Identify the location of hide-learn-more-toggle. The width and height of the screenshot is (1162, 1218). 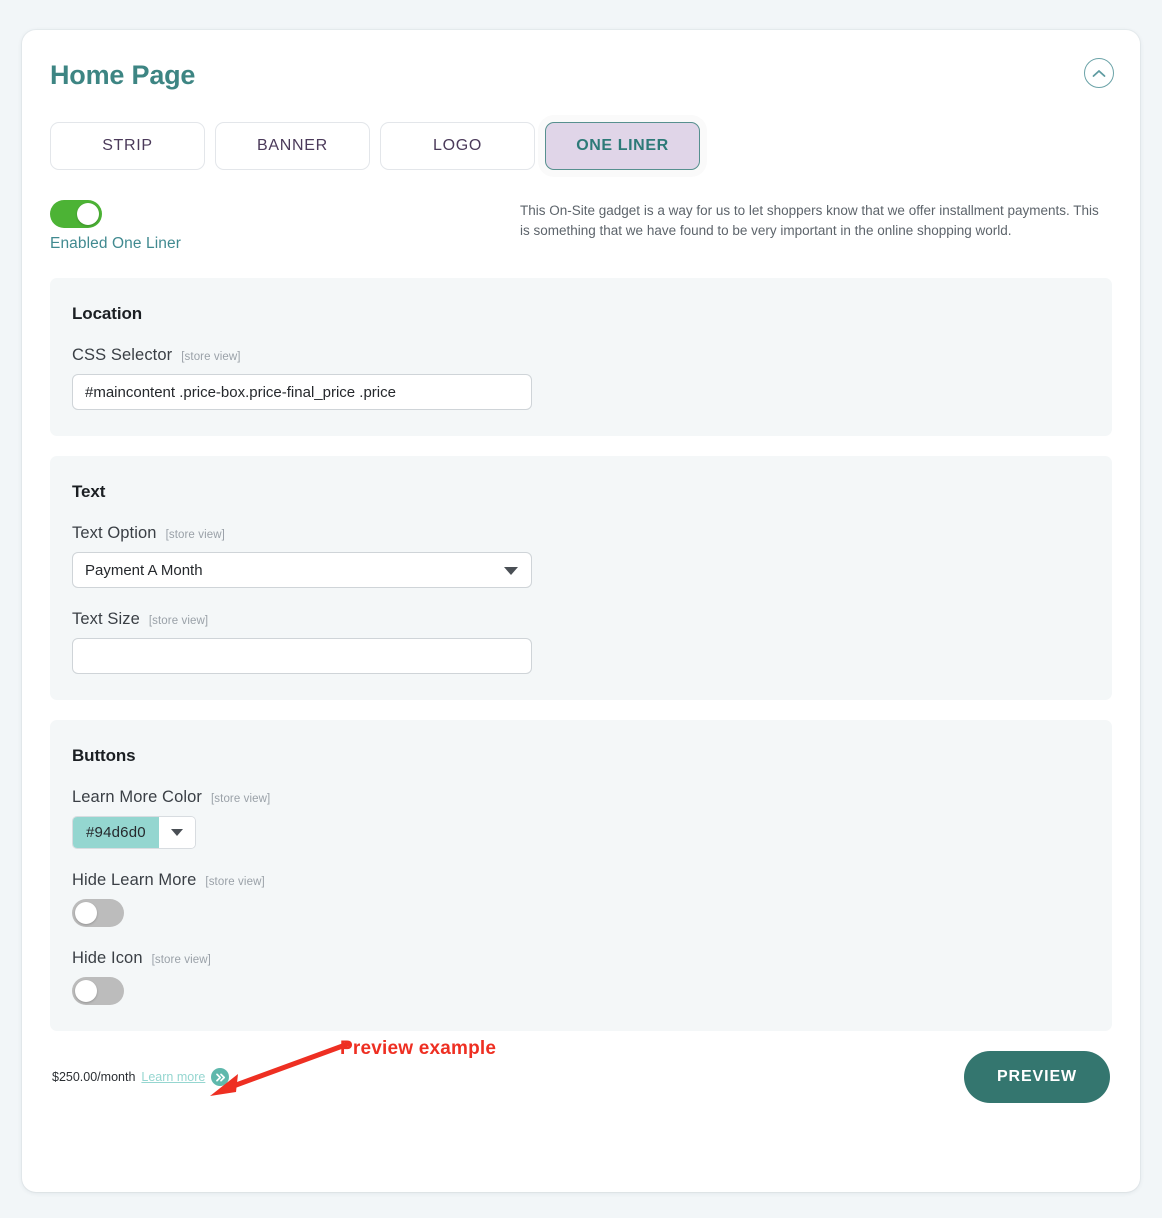
(98, 913).